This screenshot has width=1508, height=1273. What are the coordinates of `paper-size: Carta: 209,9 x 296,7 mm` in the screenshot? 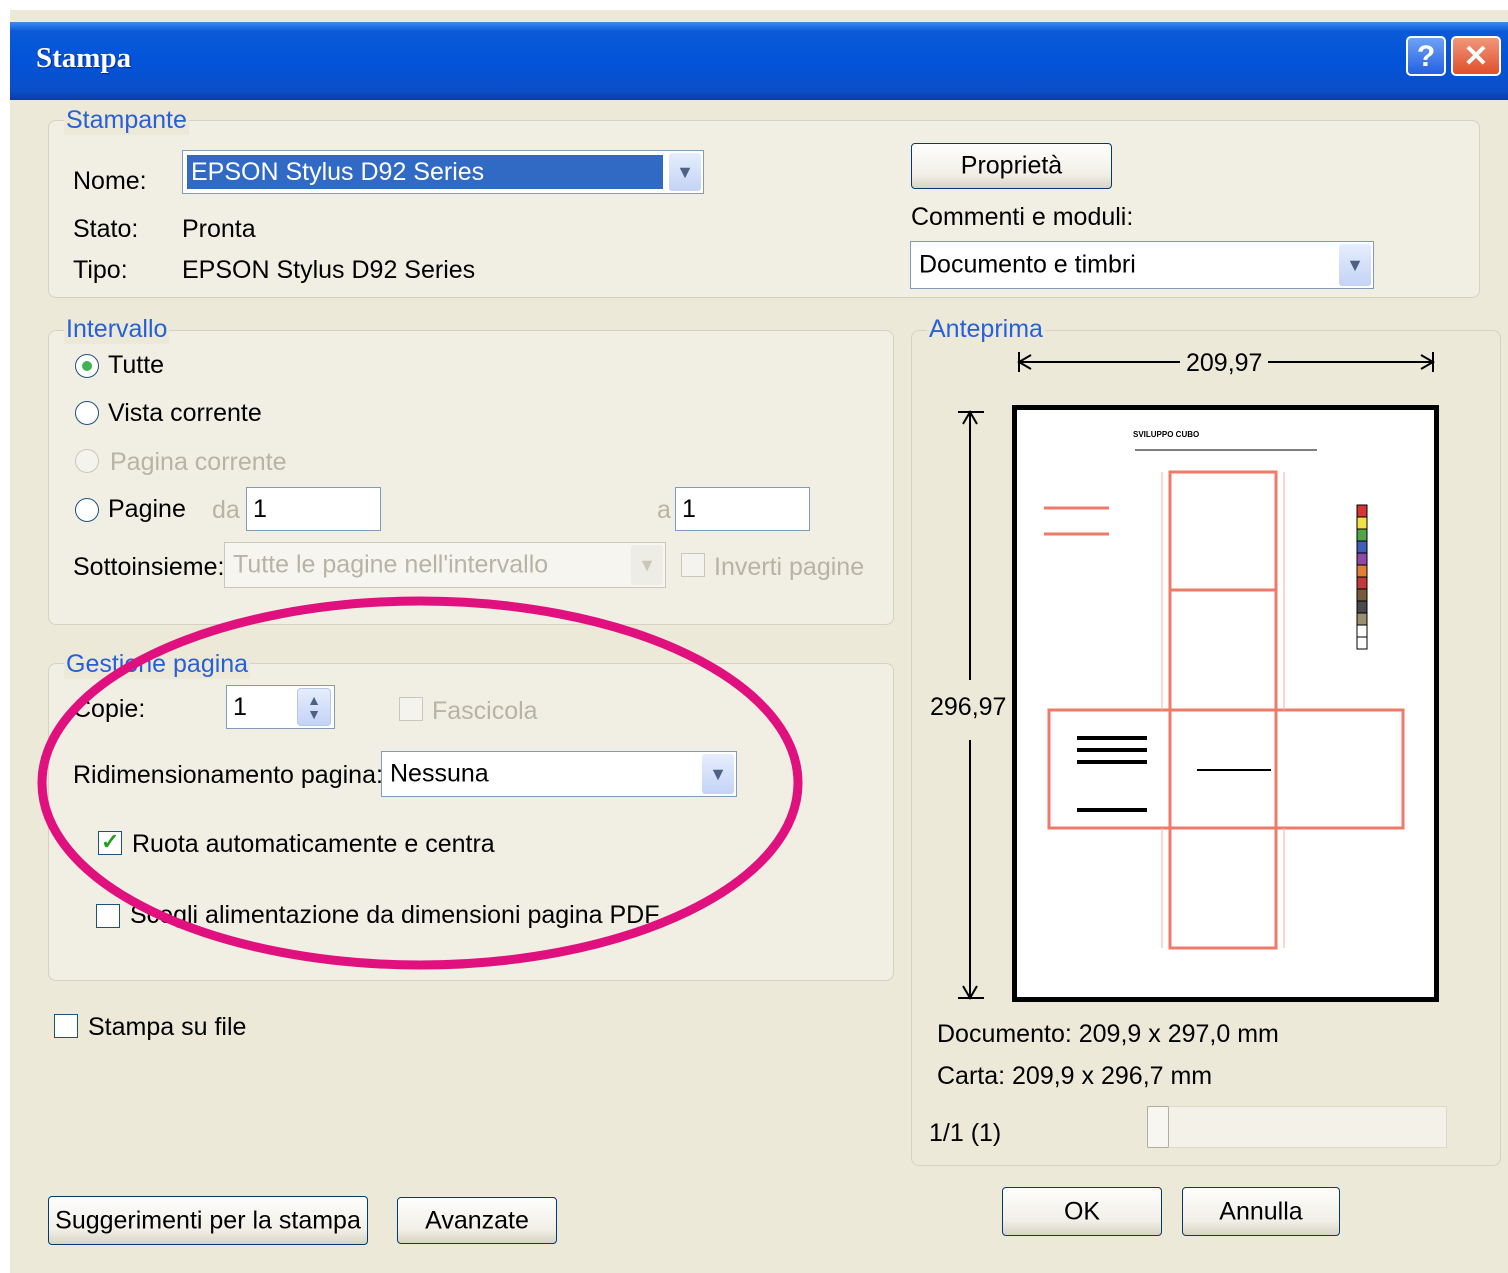 It's located at (1075, 1076).